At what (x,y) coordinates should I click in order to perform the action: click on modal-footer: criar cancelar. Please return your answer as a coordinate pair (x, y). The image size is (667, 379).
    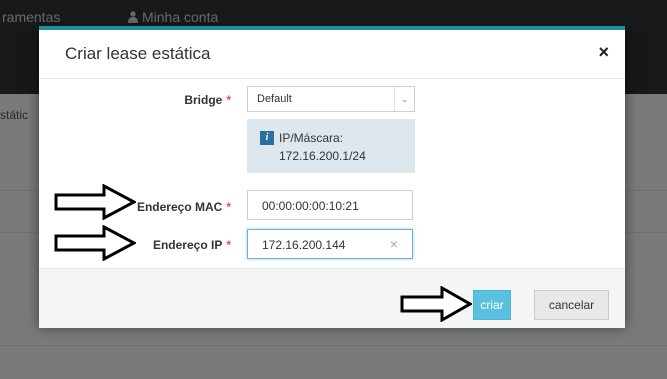
    Looking at the image, I should click on (332, 298).